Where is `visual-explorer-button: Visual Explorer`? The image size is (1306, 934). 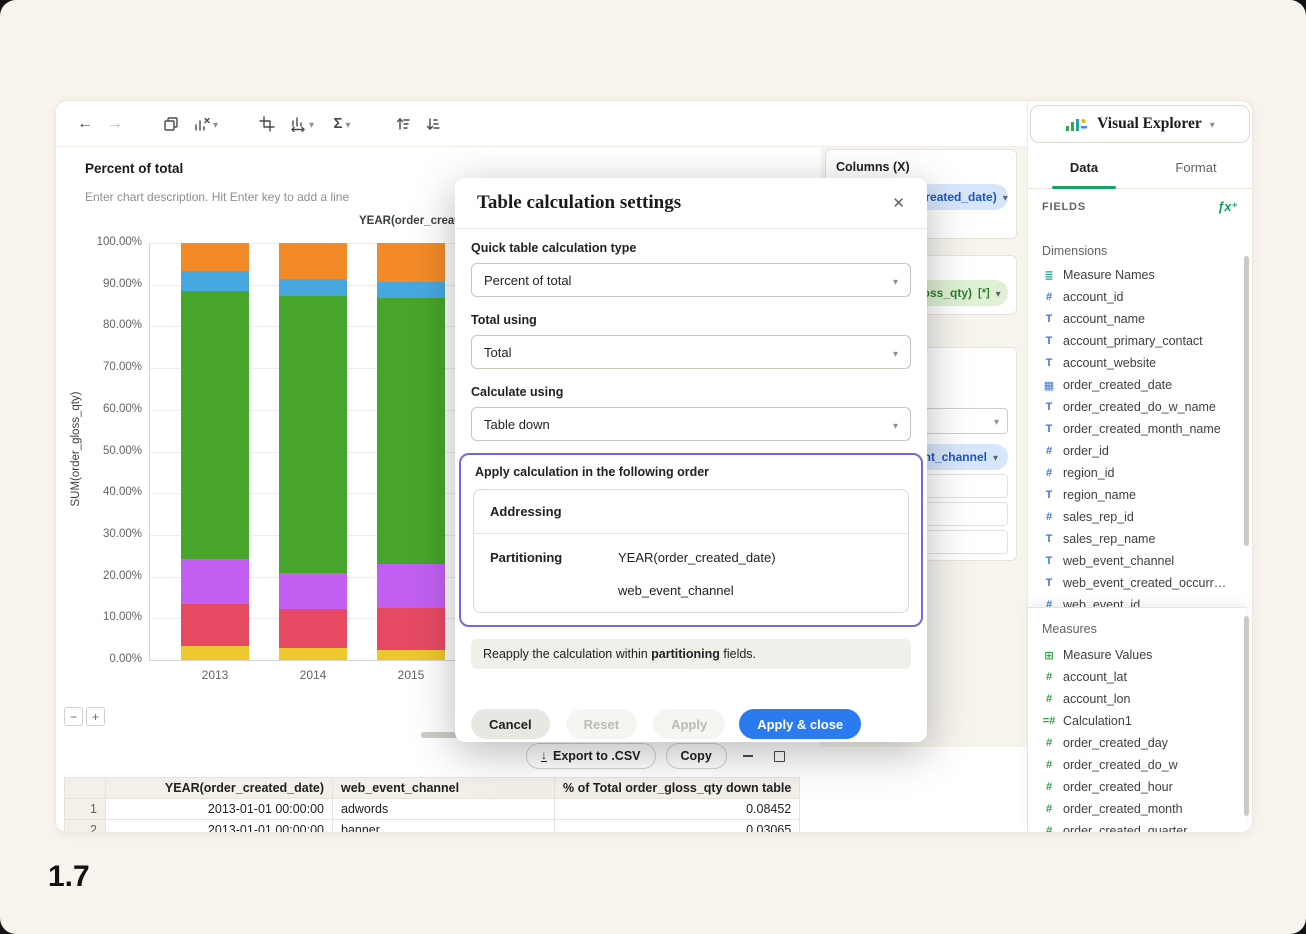
visual-explorer-button: Visual Explorer is located at coordinates (1140, 124).